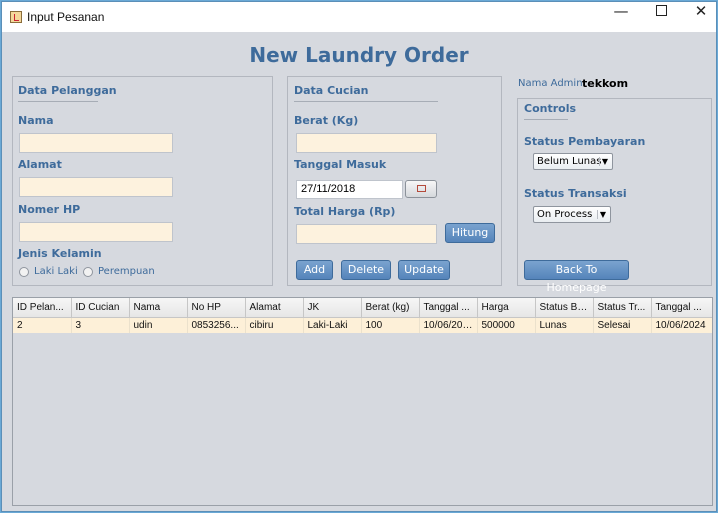 Image resolution: width=718 pixels, height=513 pixels. Describe the element at coordinates (326, 120) in the screenshot. I see `berat-label: Berat (Kg)` at that location.